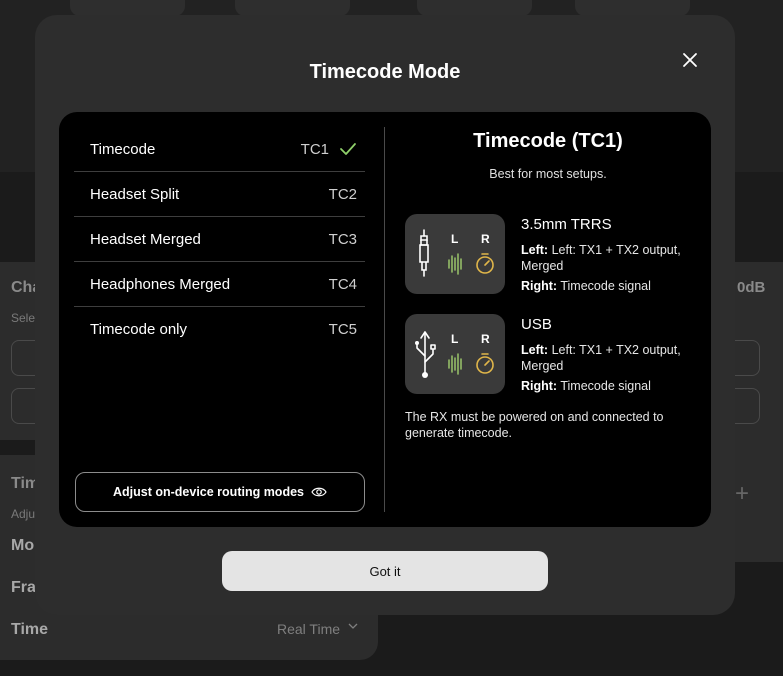  I want to click on dialog-title: Timecode Mode, so click(385, 72).